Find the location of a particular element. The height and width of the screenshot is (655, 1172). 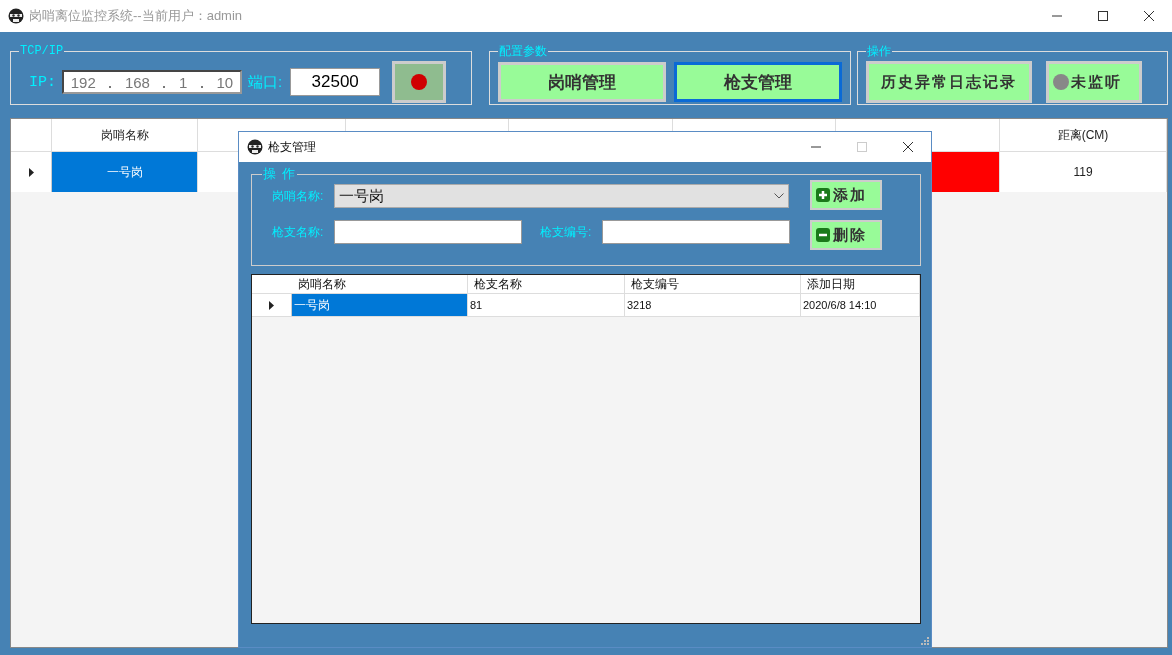

chevron-down-icon is located at coordinates (779, 196).